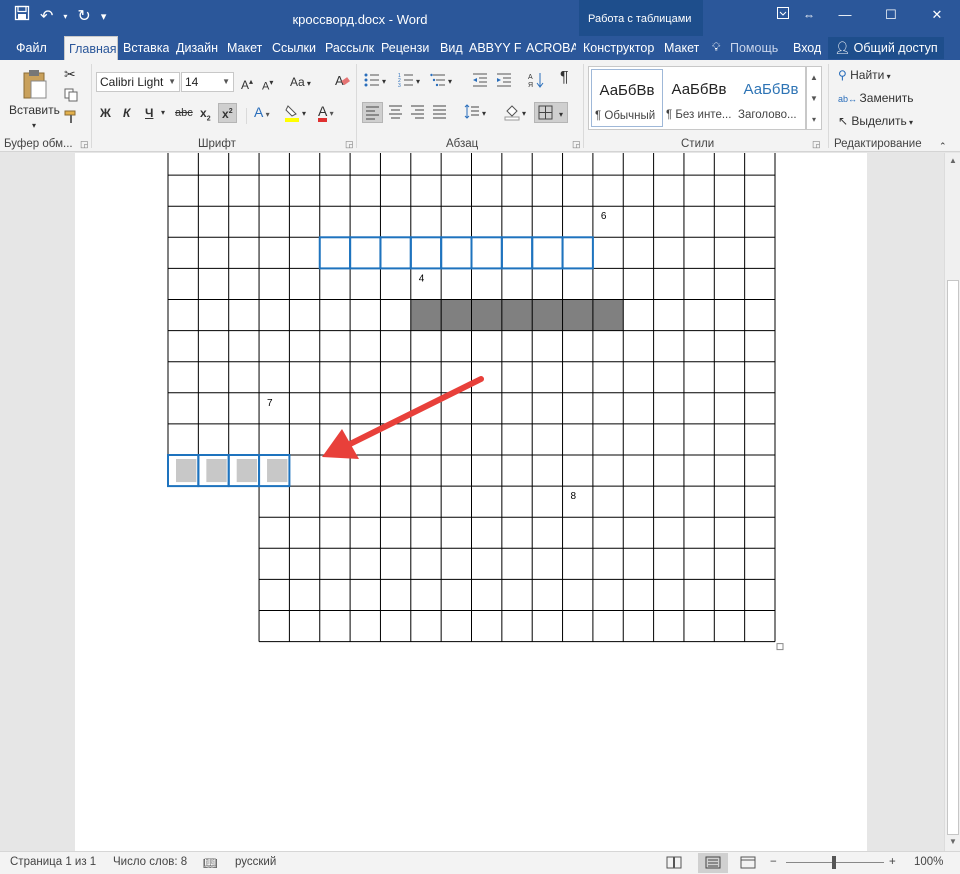 The image size is (960, 874). What do you see at coordinates (197, 48) in the screenshot?
I see `tab-design: Дизайн` at bounding box center [197, 48].